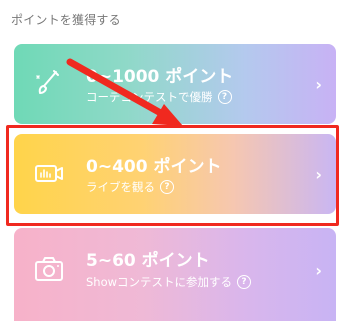 Image resolution: width=350 pixels, height=321 pixels. I want to click on card-subtitle-text: Showコンテストに参加する, so click(159, 282).